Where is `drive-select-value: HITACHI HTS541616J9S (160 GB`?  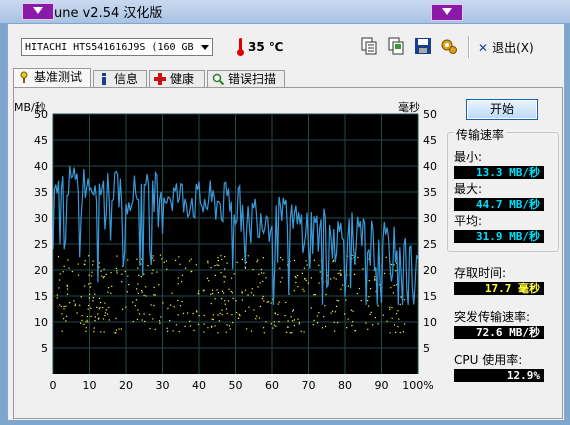
drive-select-value: HITACHI HTS541616J9S (160 GB is located at coordinates (109, 47).